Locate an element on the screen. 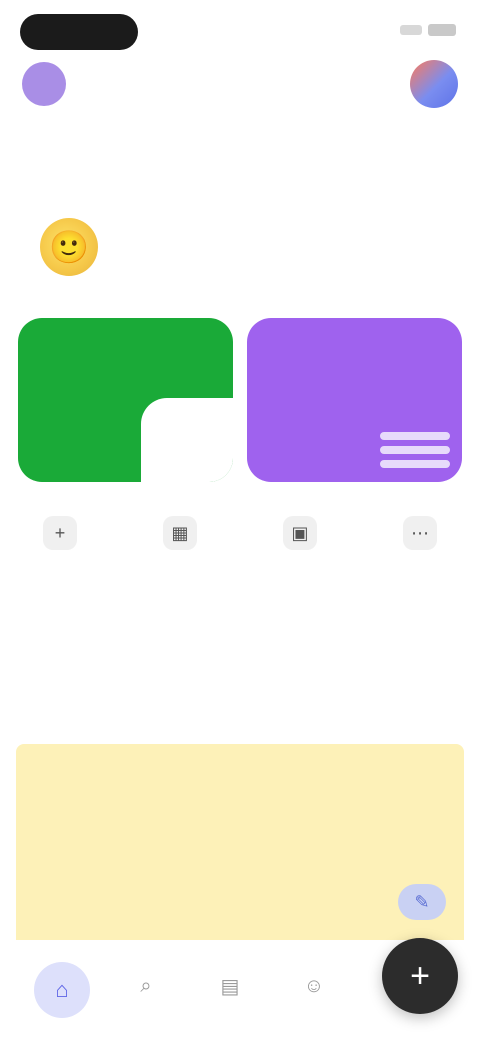 This screenshot has width=480, height=1040. greeting: 🙂 is located at coordinates (77, 247).